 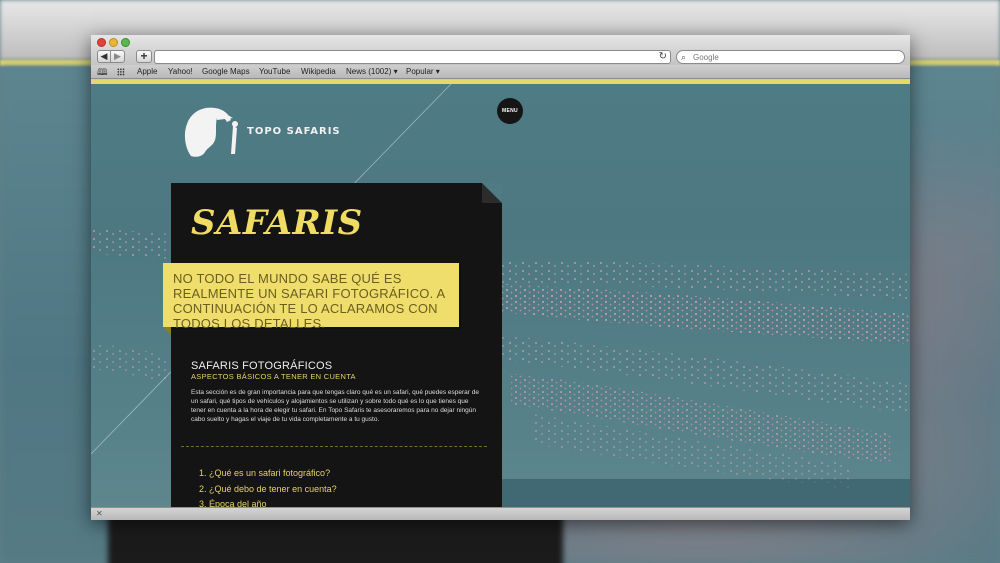 I want to click on resize-icon: ✕, so click(x=99, y=514).